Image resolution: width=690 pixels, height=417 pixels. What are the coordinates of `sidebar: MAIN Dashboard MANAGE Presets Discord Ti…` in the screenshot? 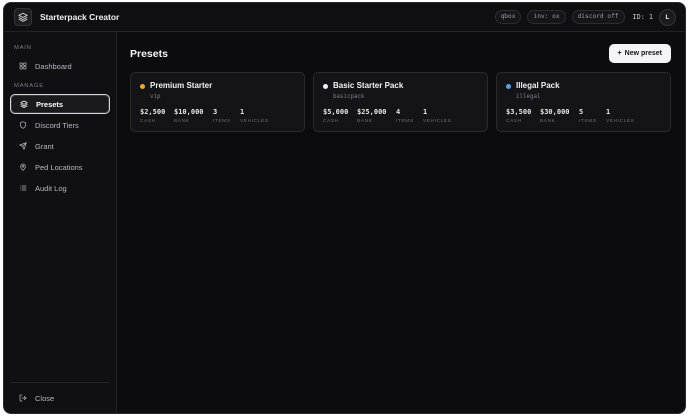 It's located at (60, 222).